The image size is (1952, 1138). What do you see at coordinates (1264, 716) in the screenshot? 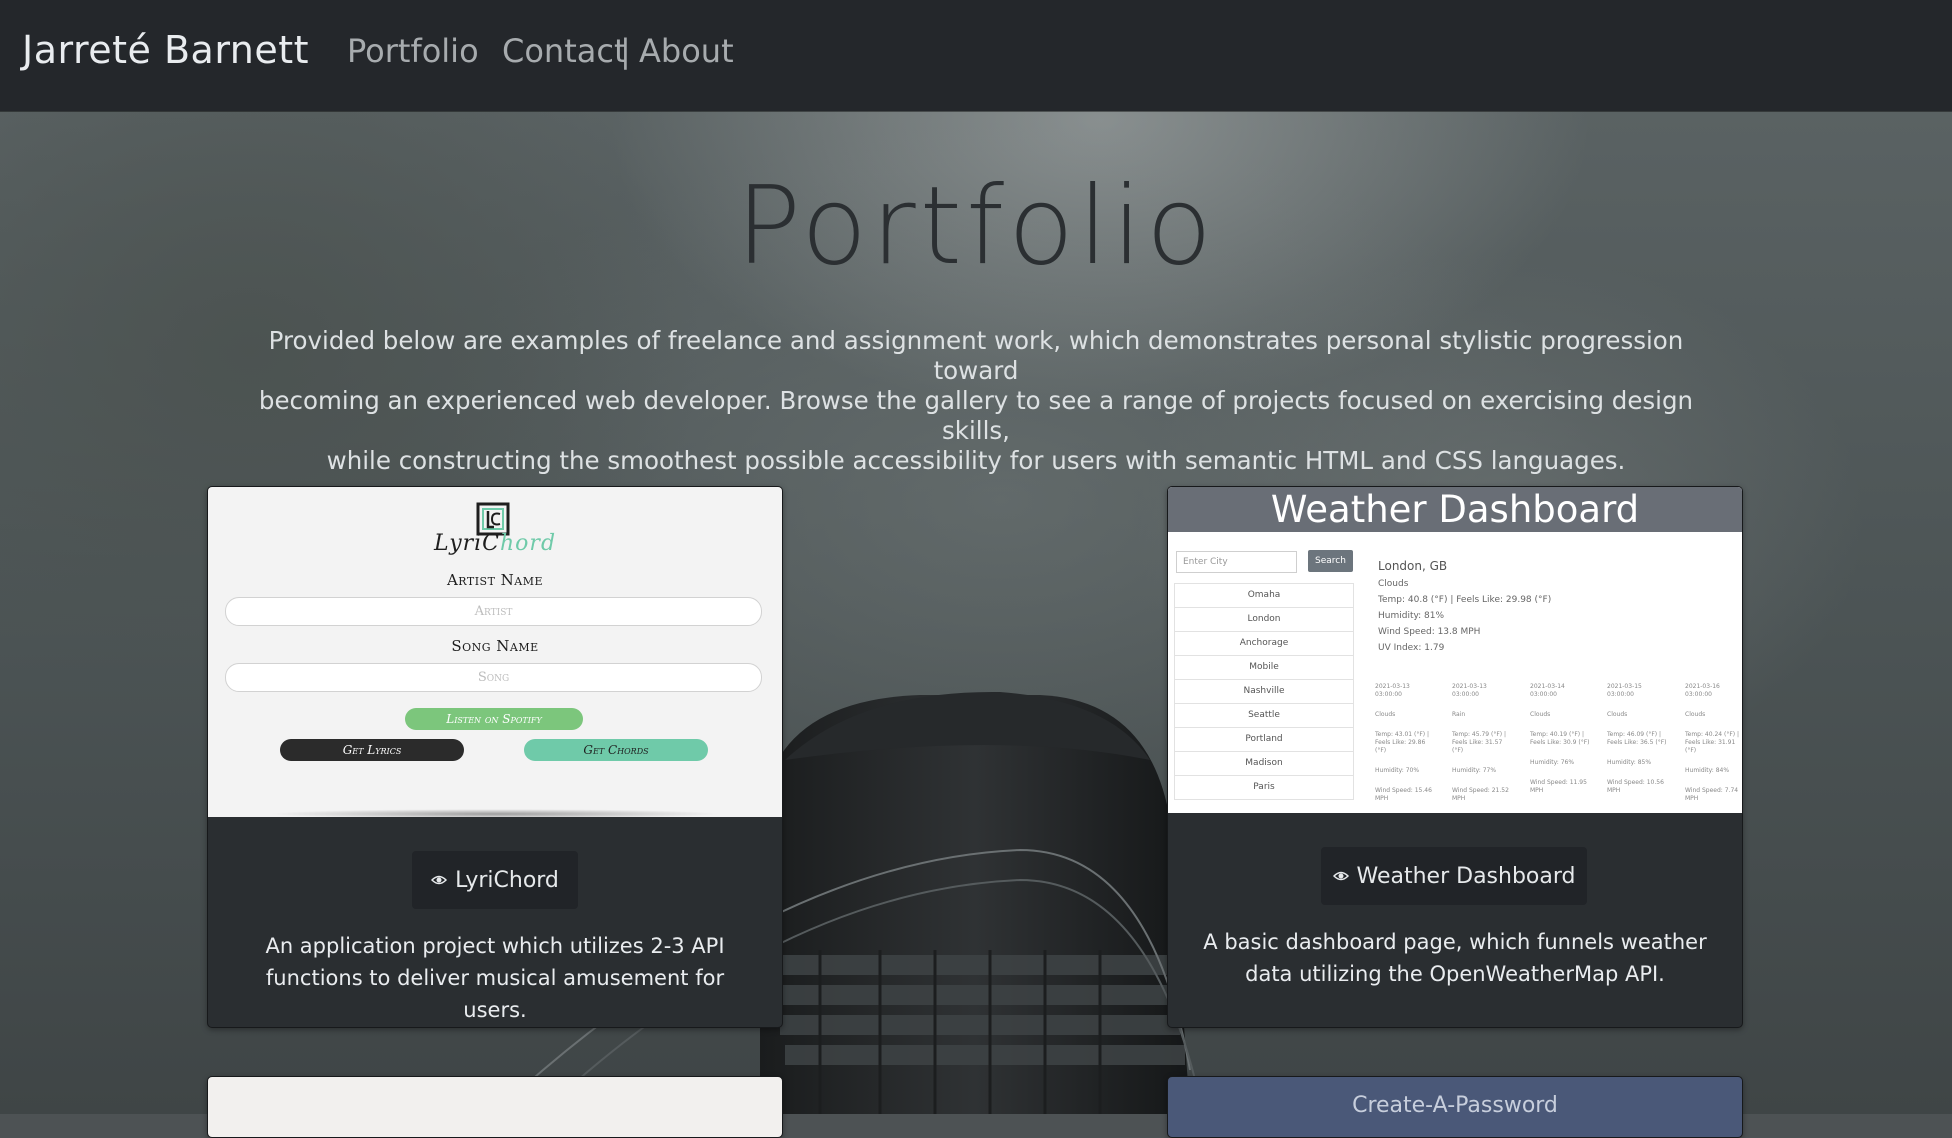
I see `city-item: Seattle` at bounding box center [1264, 716].